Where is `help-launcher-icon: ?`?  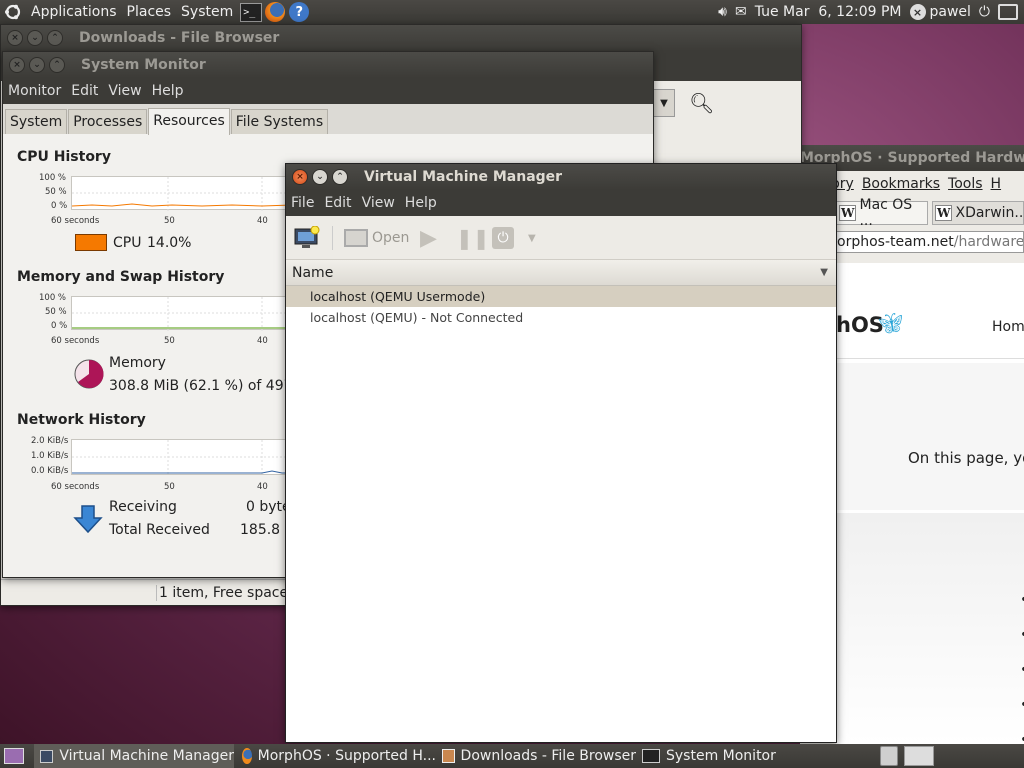 help-launcher-icon: ? is located at coordinates (299, 12).